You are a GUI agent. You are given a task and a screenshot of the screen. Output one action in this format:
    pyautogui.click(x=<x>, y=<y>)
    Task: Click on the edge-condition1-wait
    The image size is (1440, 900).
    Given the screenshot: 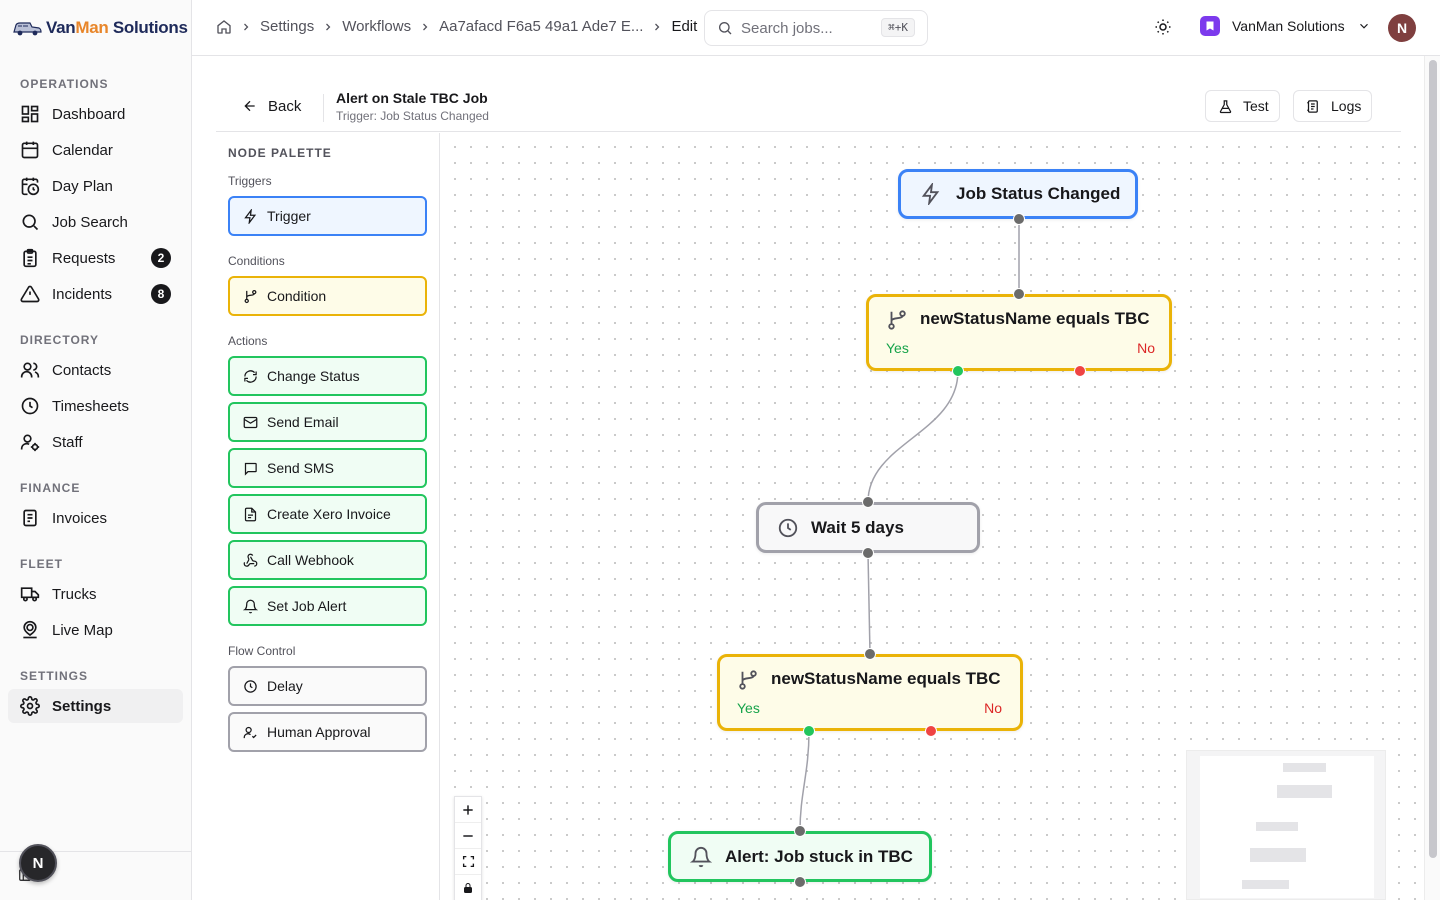 What is the action you would take?
    pyautogui.click(x=913, y=436)
    